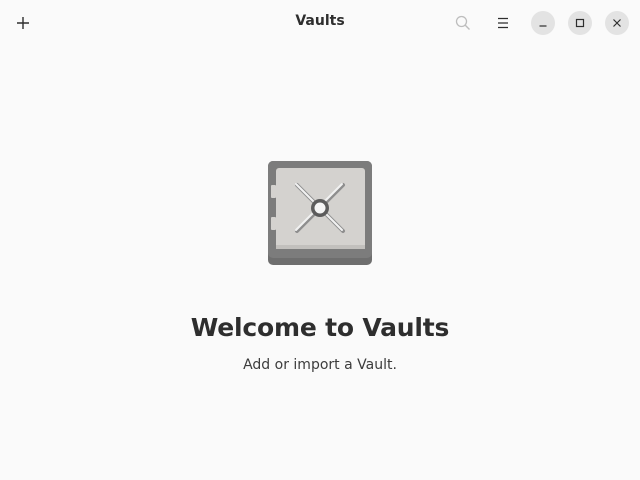 The image size is (640, 480). What do you see at coordinates (543, 23) in the screenshot?
I see `minimize-button` at bounding box center [543, 23].